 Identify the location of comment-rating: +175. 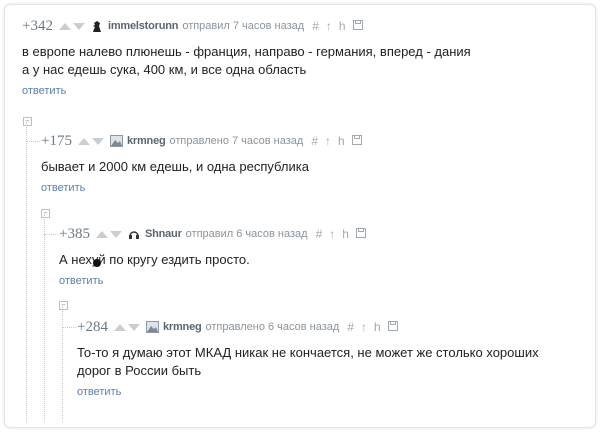
(56, 140).